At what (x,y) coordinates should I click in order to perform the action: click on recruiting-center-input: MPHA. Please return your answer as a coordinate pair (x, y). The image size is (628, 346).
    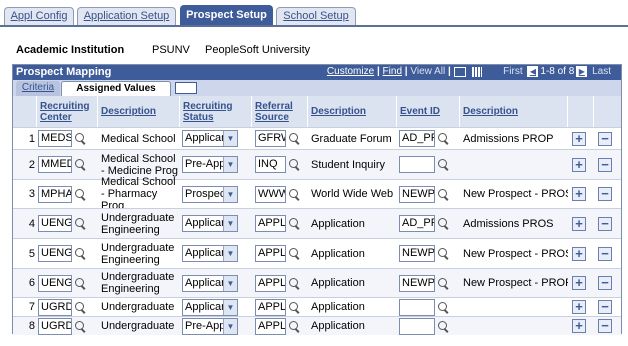
    Looking at the image, I should click on (55, 194).